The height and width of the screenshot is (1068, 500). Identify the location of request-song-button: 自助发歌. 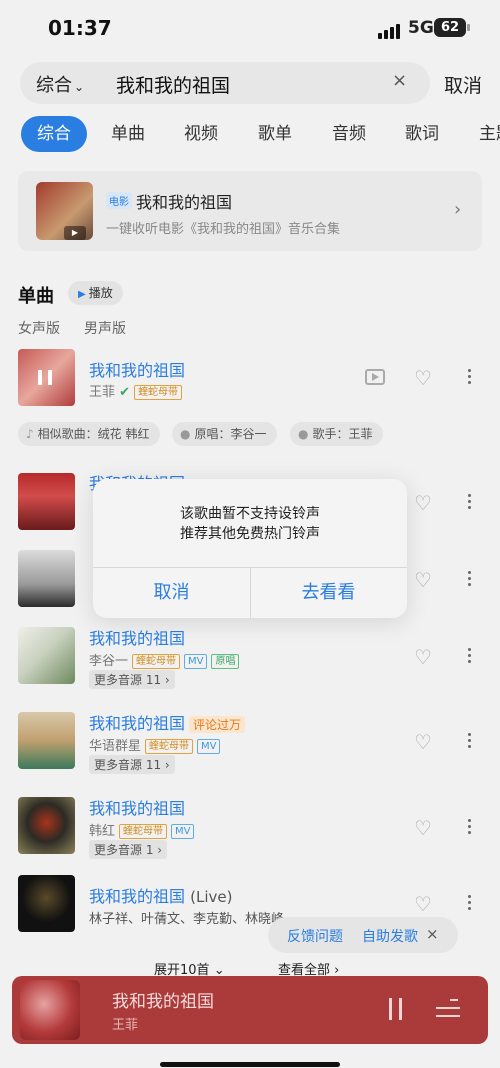
(390, 936).